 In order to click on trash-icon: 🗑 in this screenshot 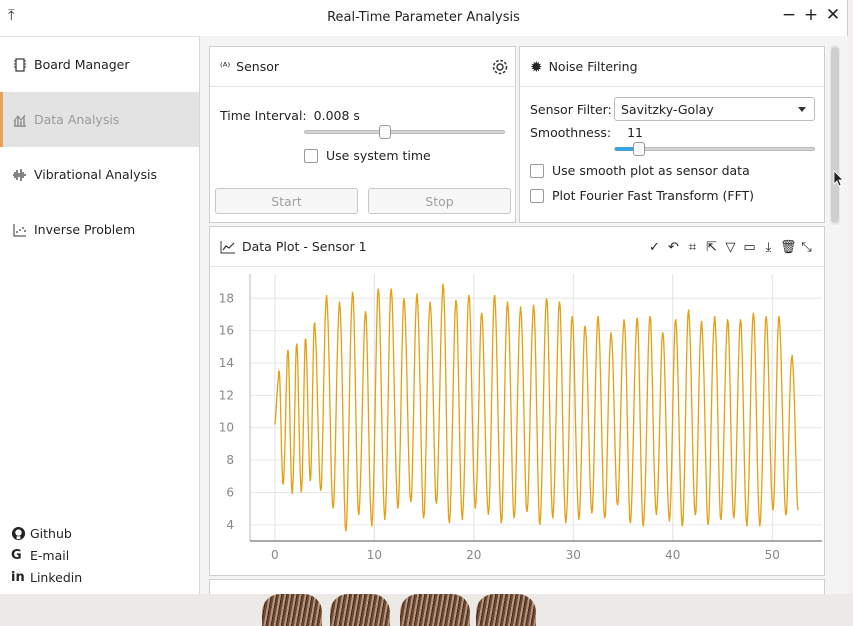, I will do `click(788, 247)`.